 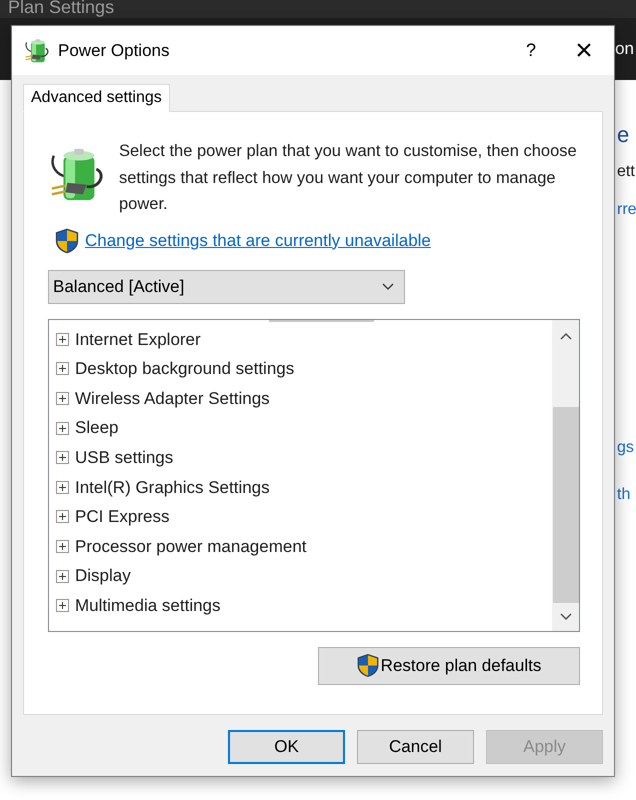 What do you see at coordinates (348, 178) in the screenshot?
I see `description-text: Select the power plan that you want to customise, then choose settings that reflect how you want your computer to manage power.` at bounding box center [348, 178].